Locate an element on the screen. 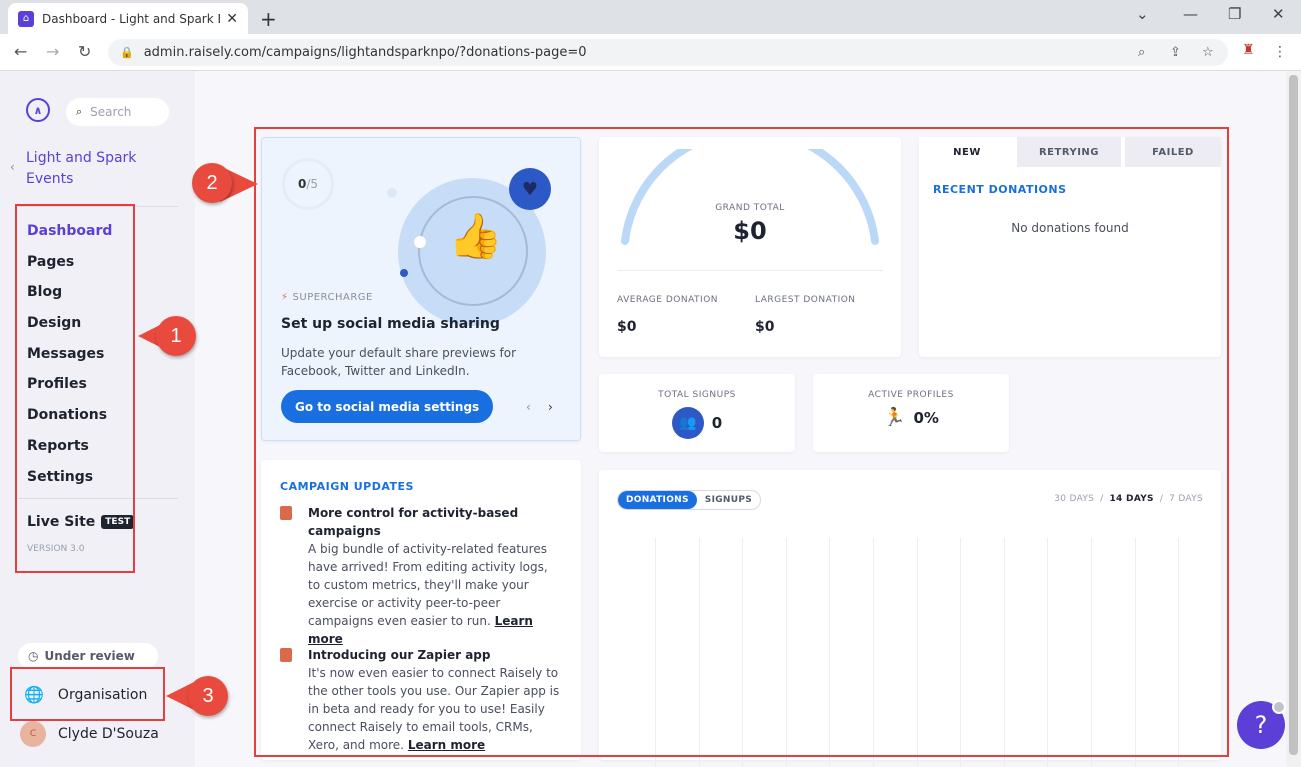 This screenshot has height=767, width=1301. clock-icon: ◷ is located at coordinates (33, 656).